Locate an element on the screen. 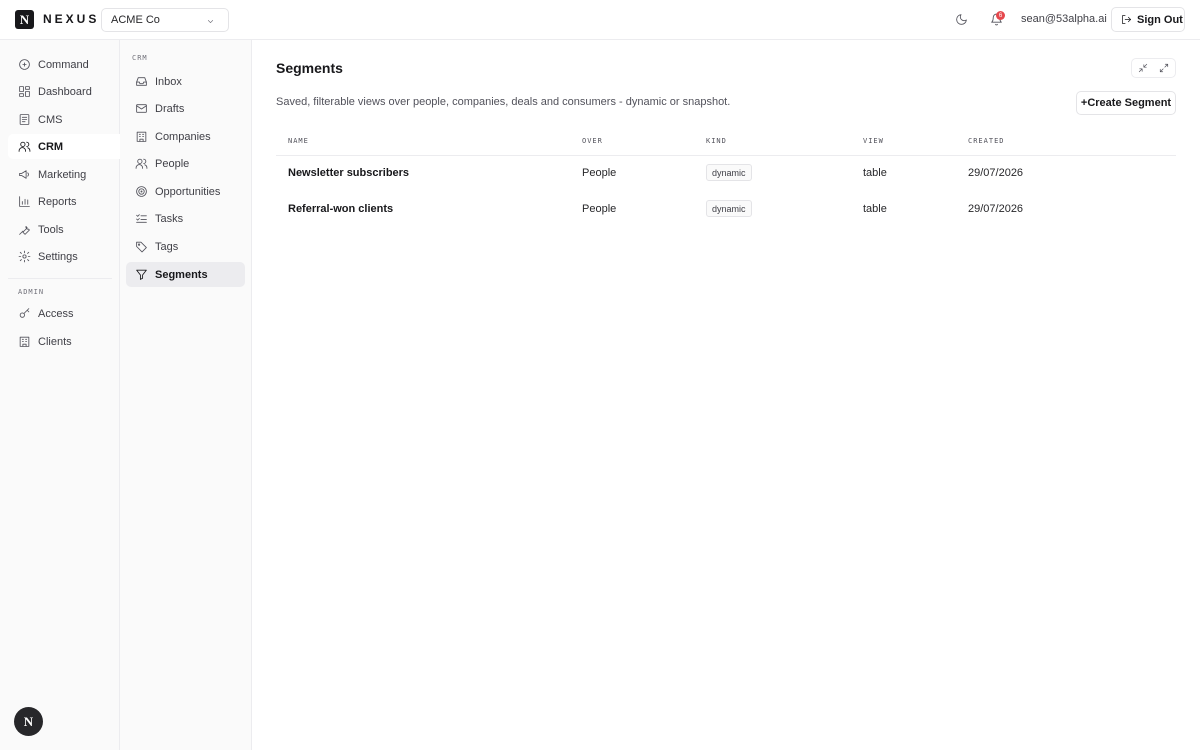 The width and height of the screenshot is (1200, 750). sidebar-item-tools: Tools is located at coordinates (64, 229).